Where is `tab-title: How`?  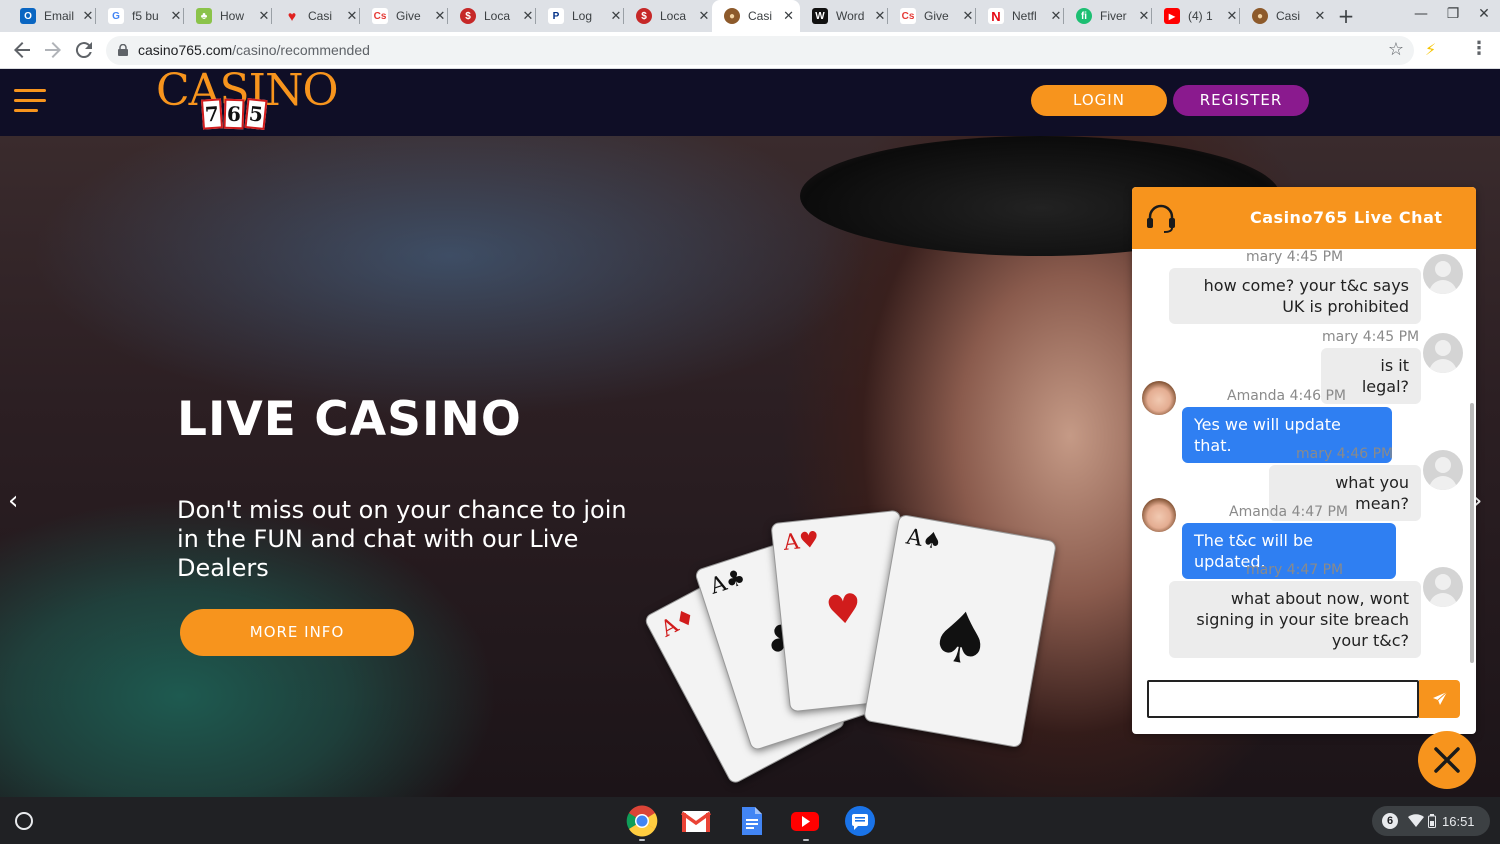
tab-title: How is located at coordinates (232, 16).